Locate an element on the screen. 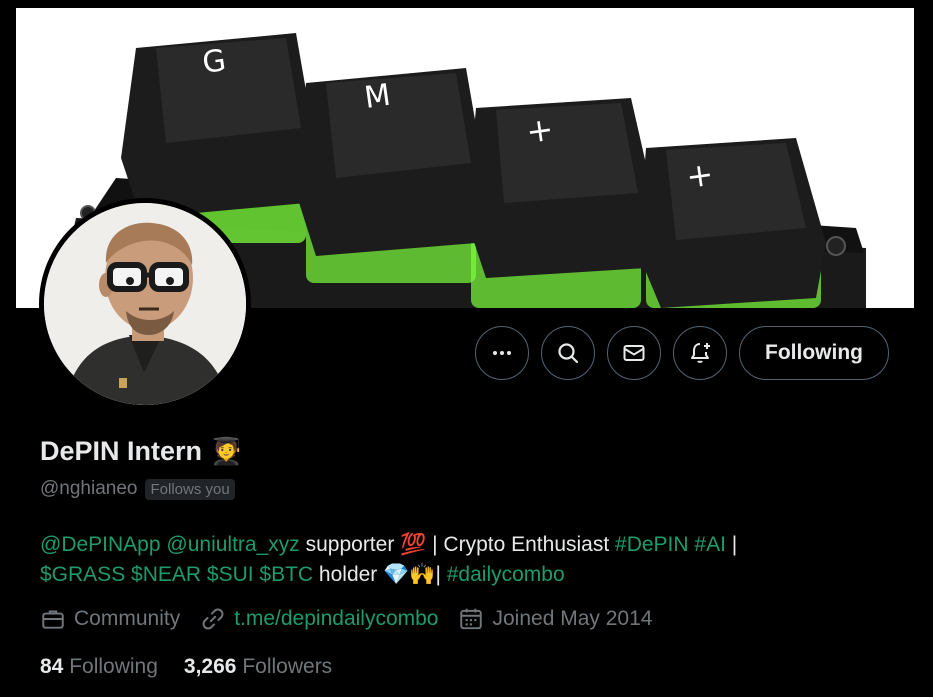 Image resolution: width=933 pixels, height=697 pixels. website-link: t.me/depindailycombo is located at coordinates (336, 619).